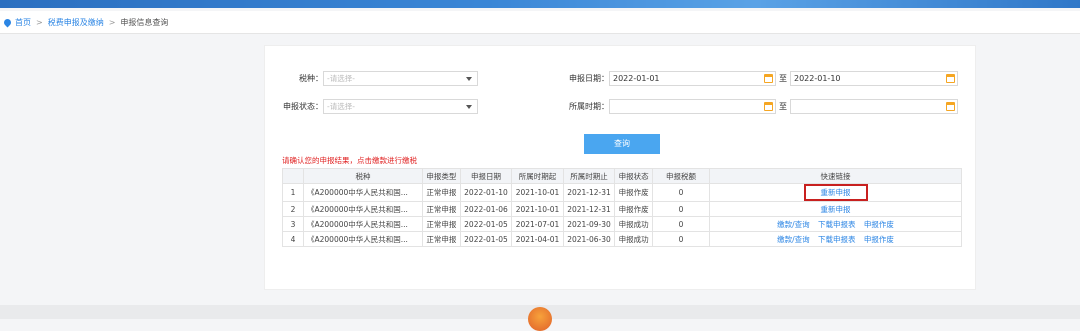 The image size is (1080, 331). Describe the element at coordinates (540, 22) in the screenshot. I see `breadcrumb: 首页 > 税费申报及缴纳 > 申报信息查询` at that location.